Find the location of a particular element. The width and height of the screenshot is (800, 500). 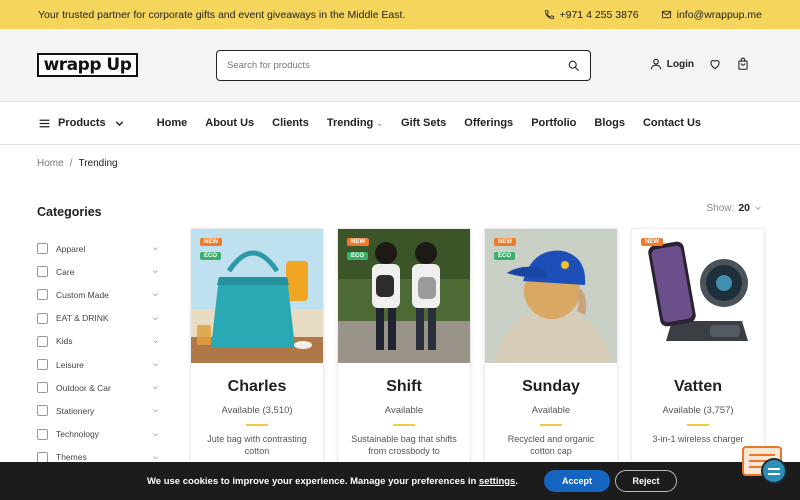

phone-number: +971 4 255 3876 is located at coordinates (599, 14).